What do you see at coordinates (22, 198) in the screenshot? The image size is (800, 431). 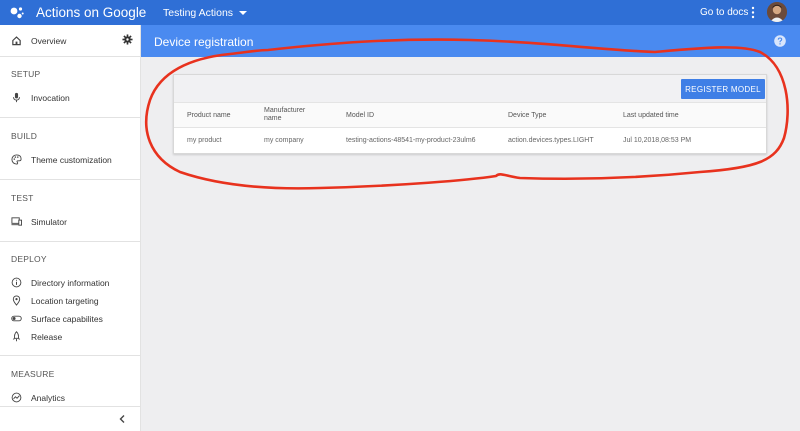 I see `section-heading-test: TEST` at bounding box center [22, 198].